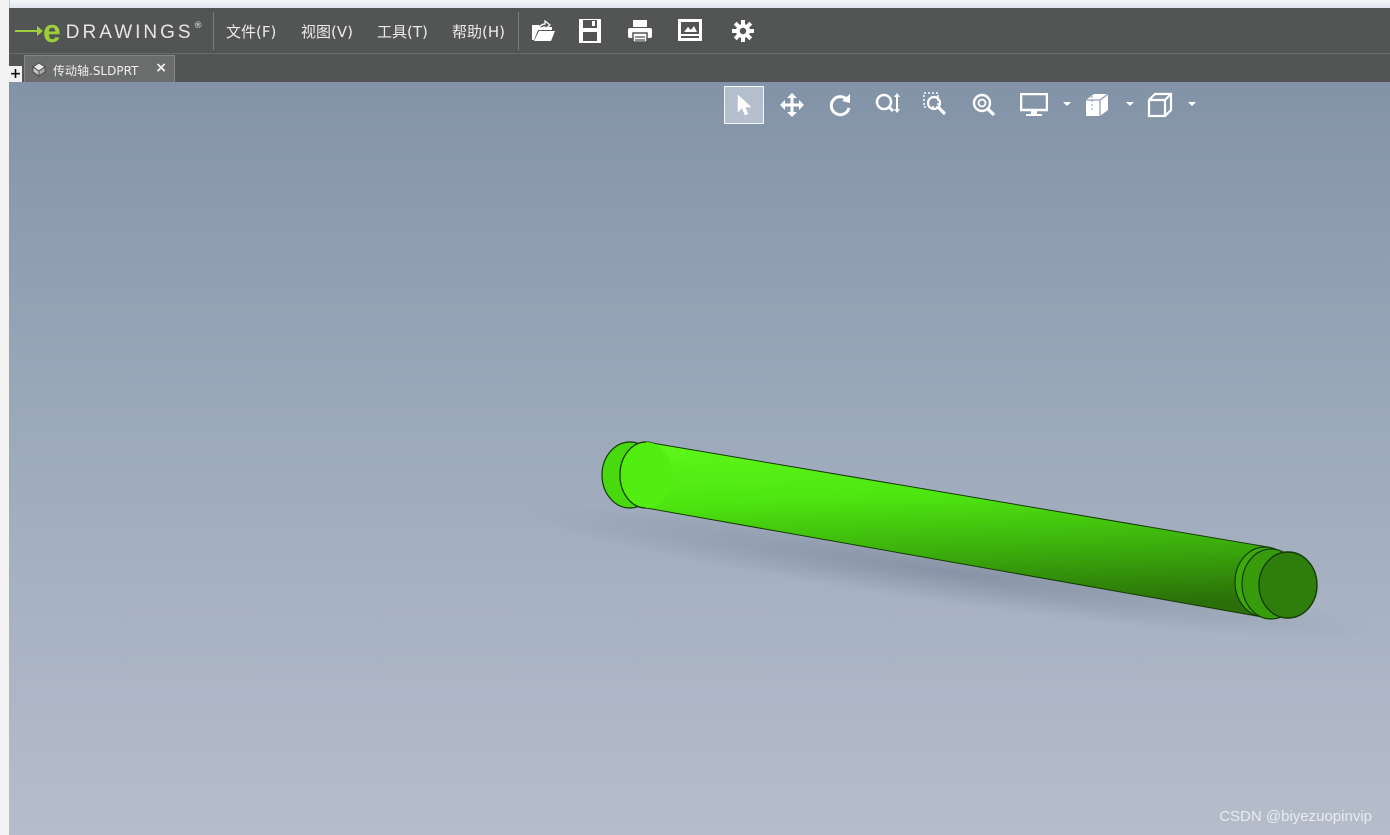 The height and width of the screenshot is (835, 1390). I want to click on open-icon, so click(543, 30).